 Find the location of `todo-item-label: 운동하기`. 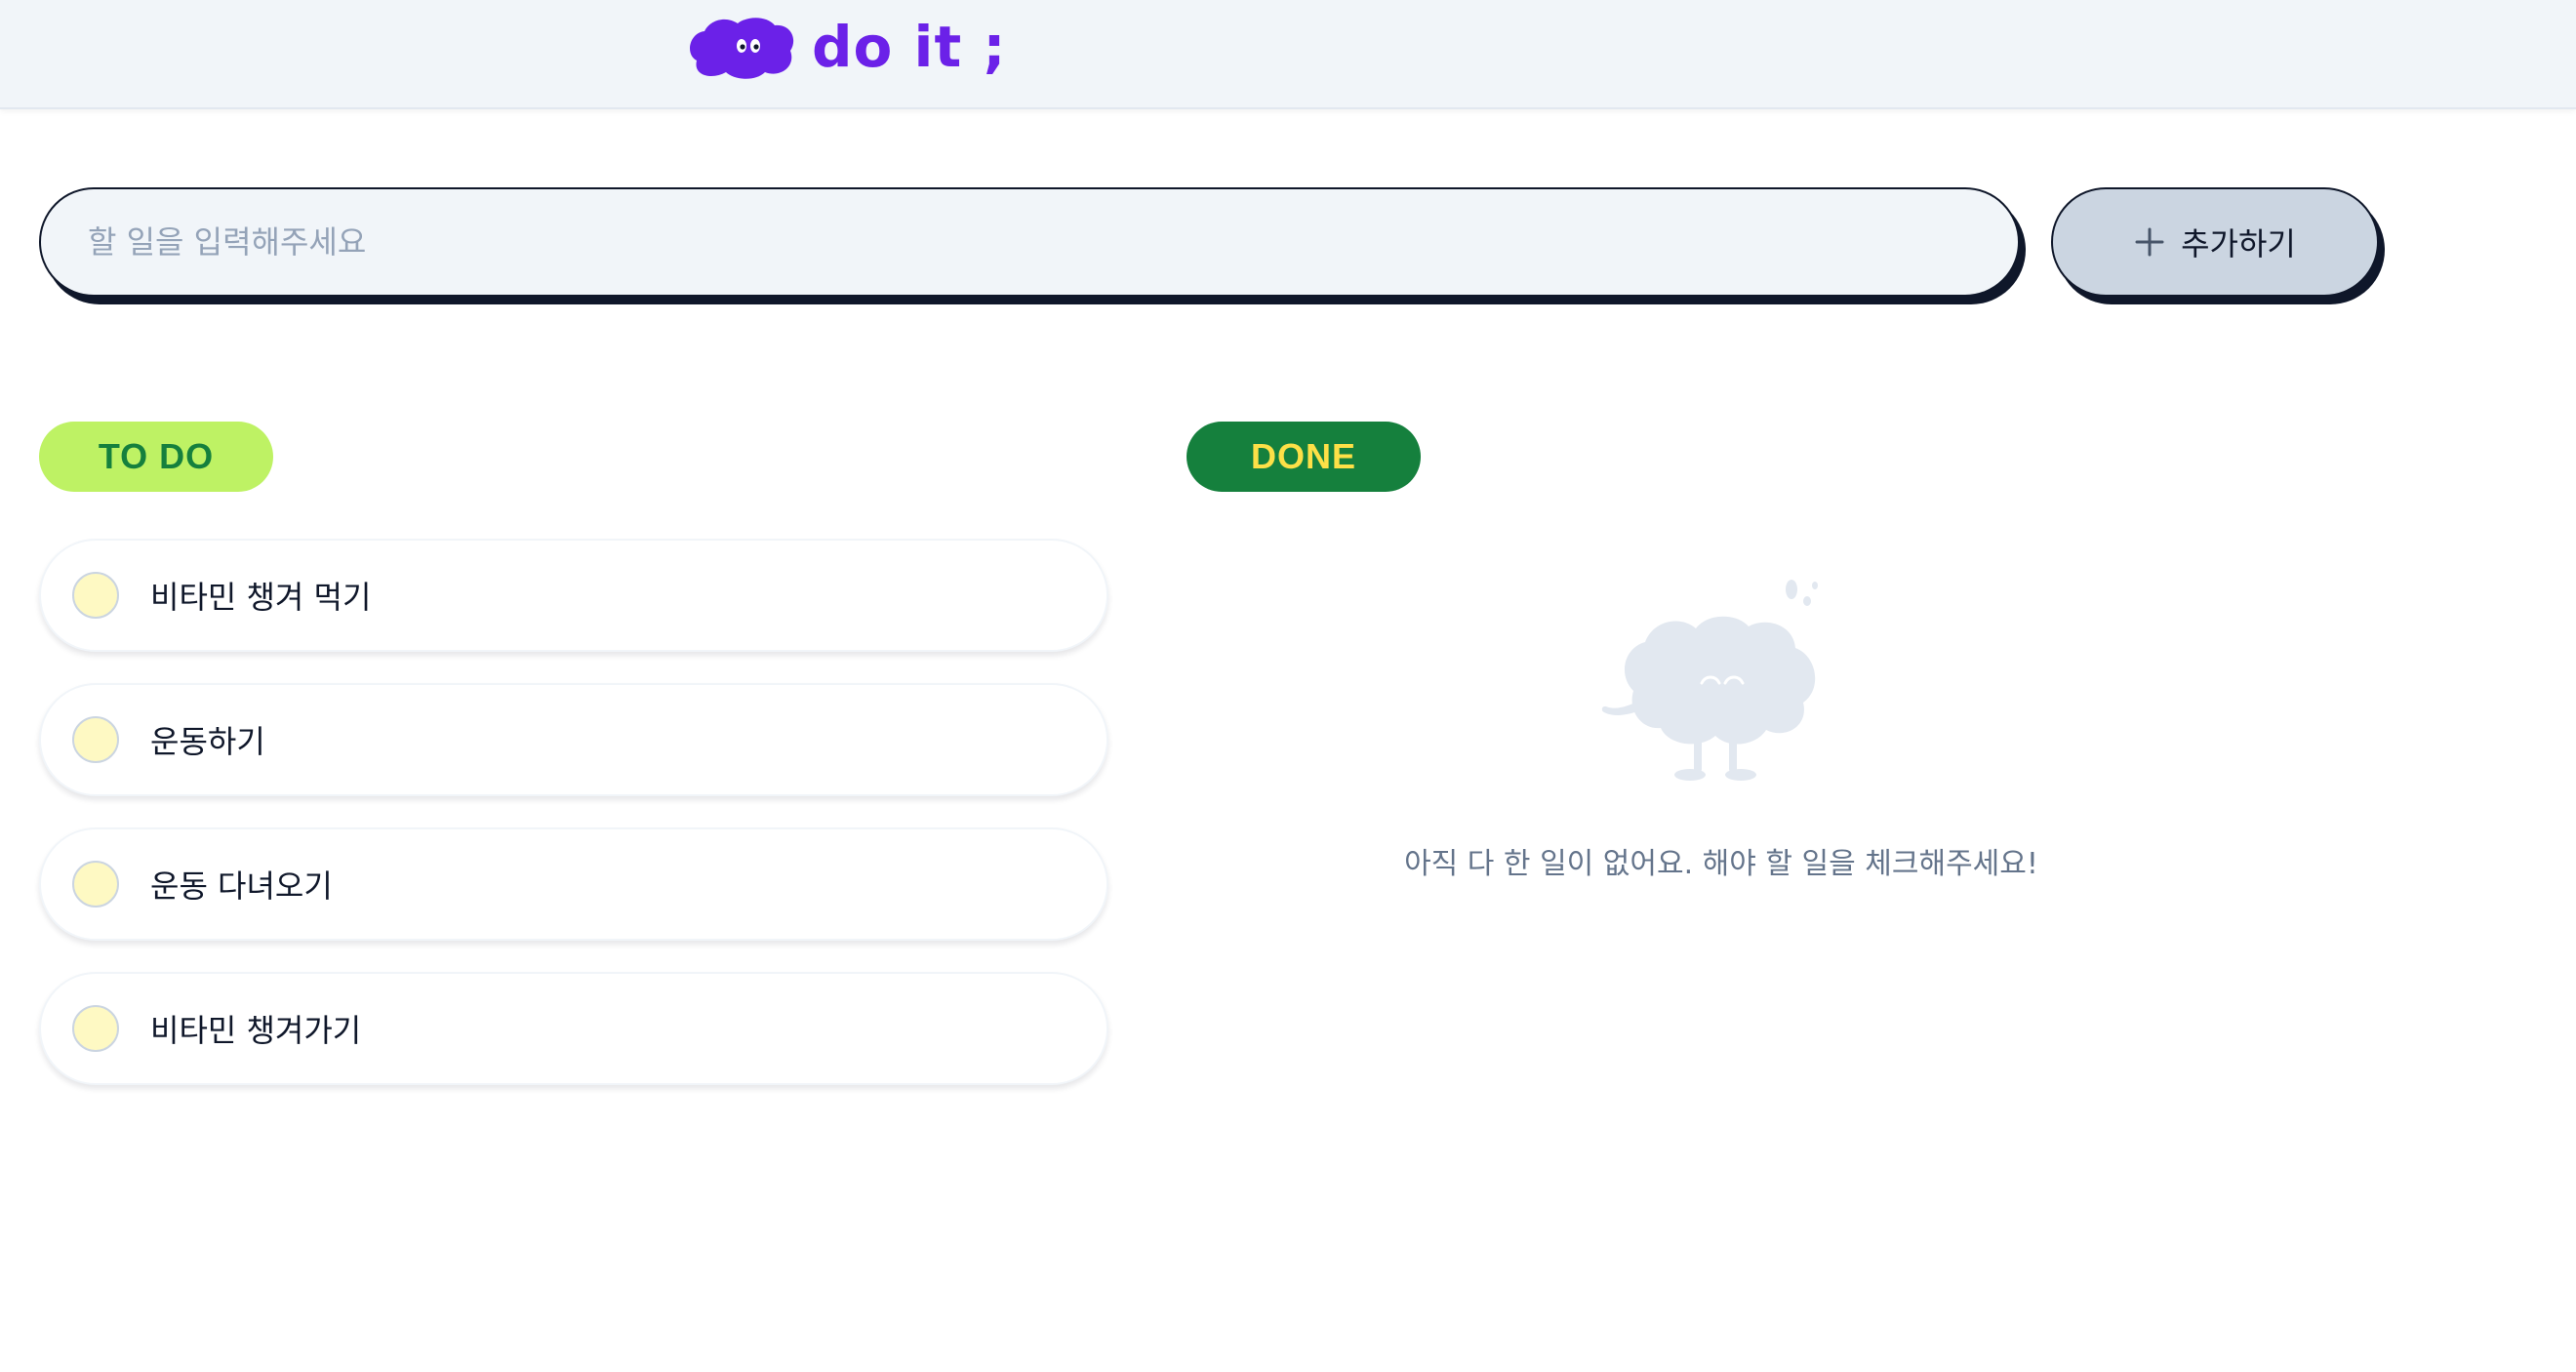

todo-item-label: 운동하기 is located at coordinates (207, 741).